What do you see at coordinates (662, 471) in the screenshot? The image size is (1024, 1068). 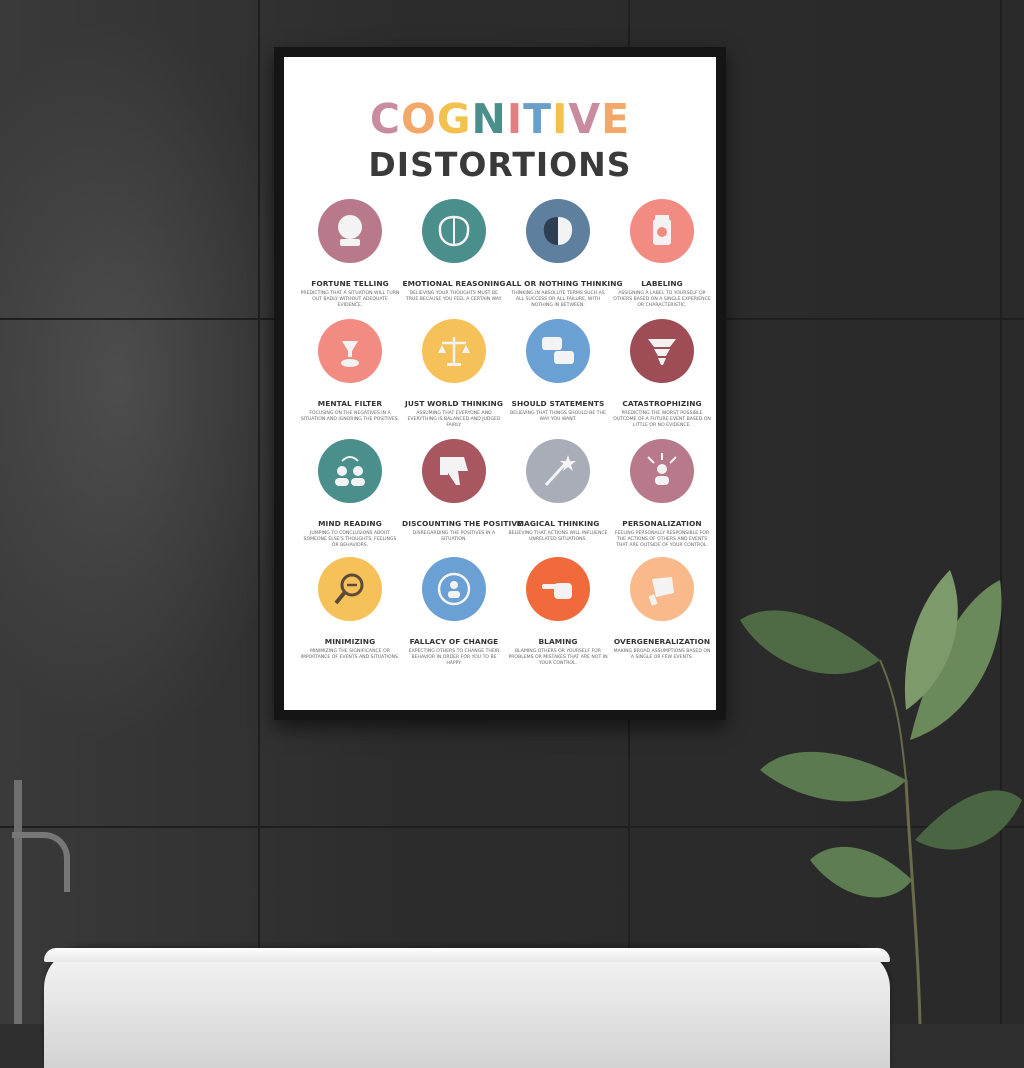 I see `person-arrows-icon` at bounding box center [662, 471].